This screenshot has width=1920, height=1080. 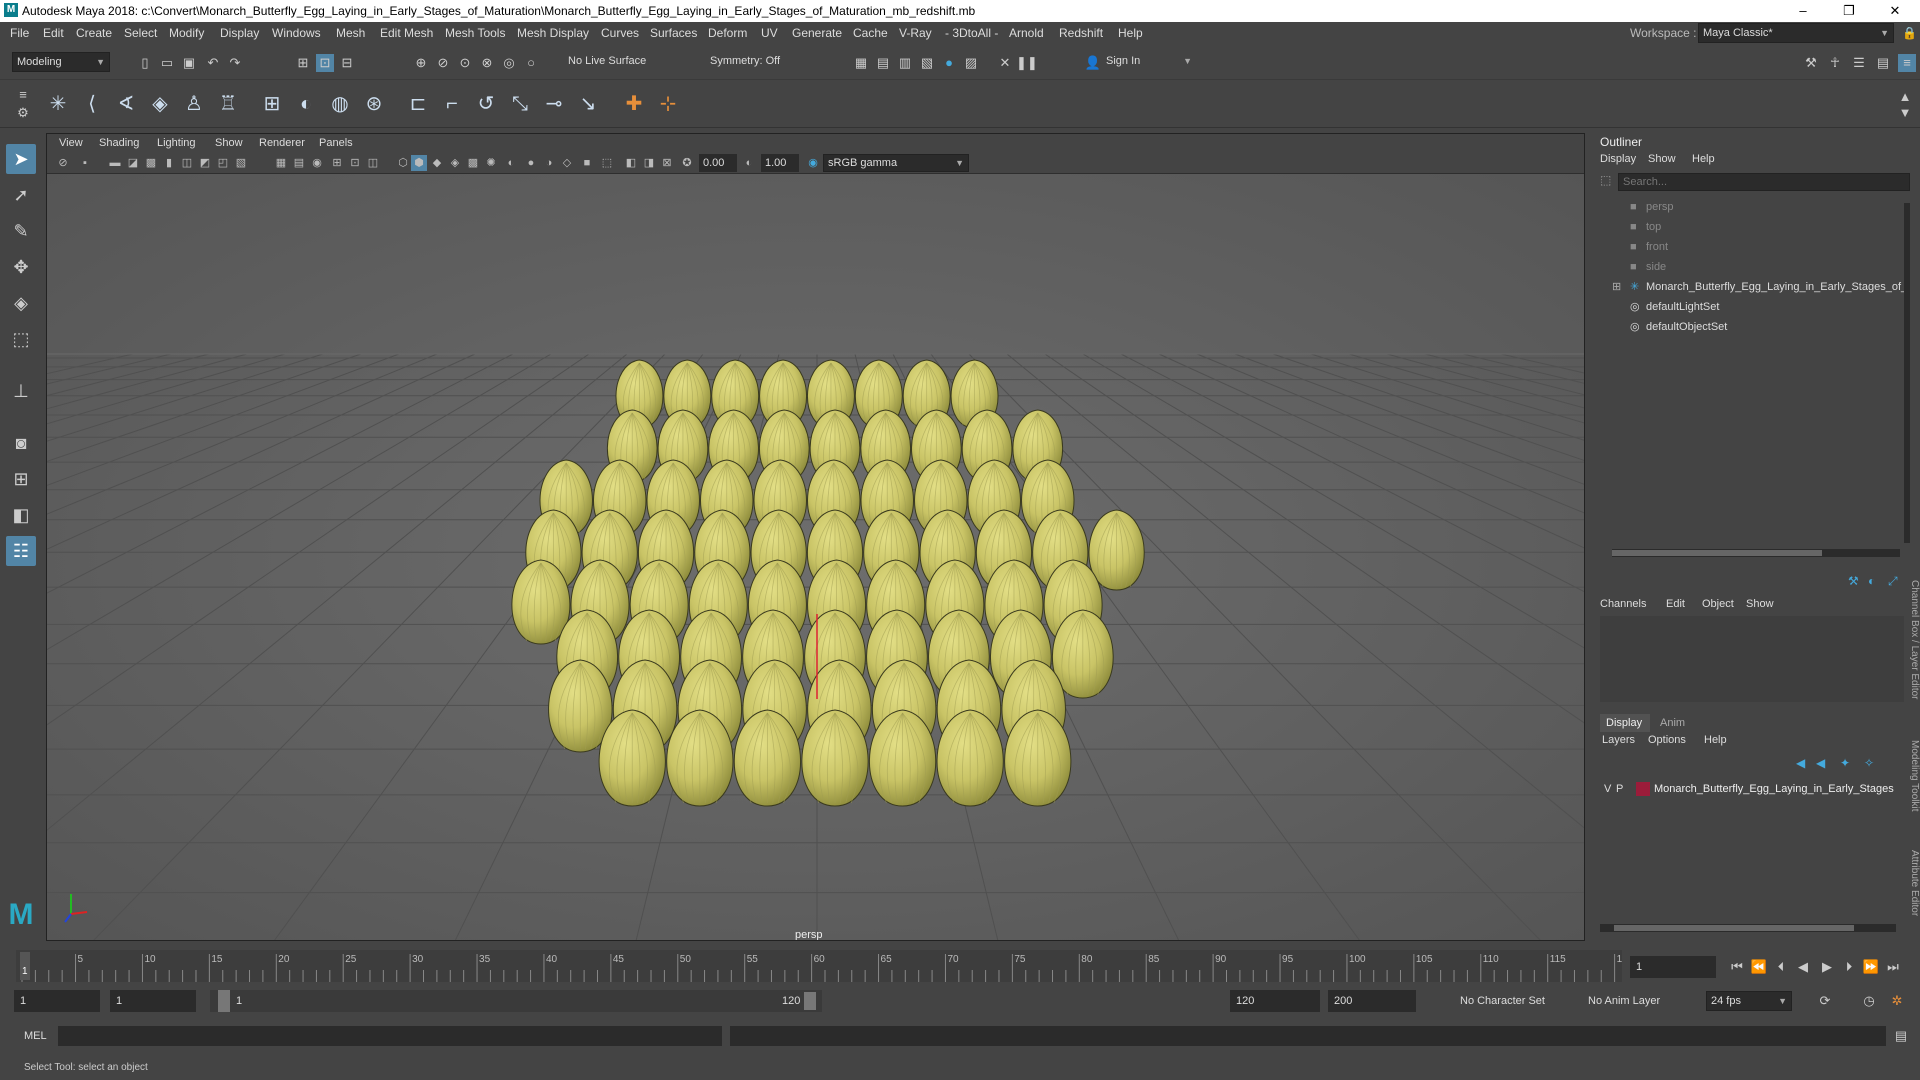 I want to click on locator-icon: ✚, so click(x=634, y=104).